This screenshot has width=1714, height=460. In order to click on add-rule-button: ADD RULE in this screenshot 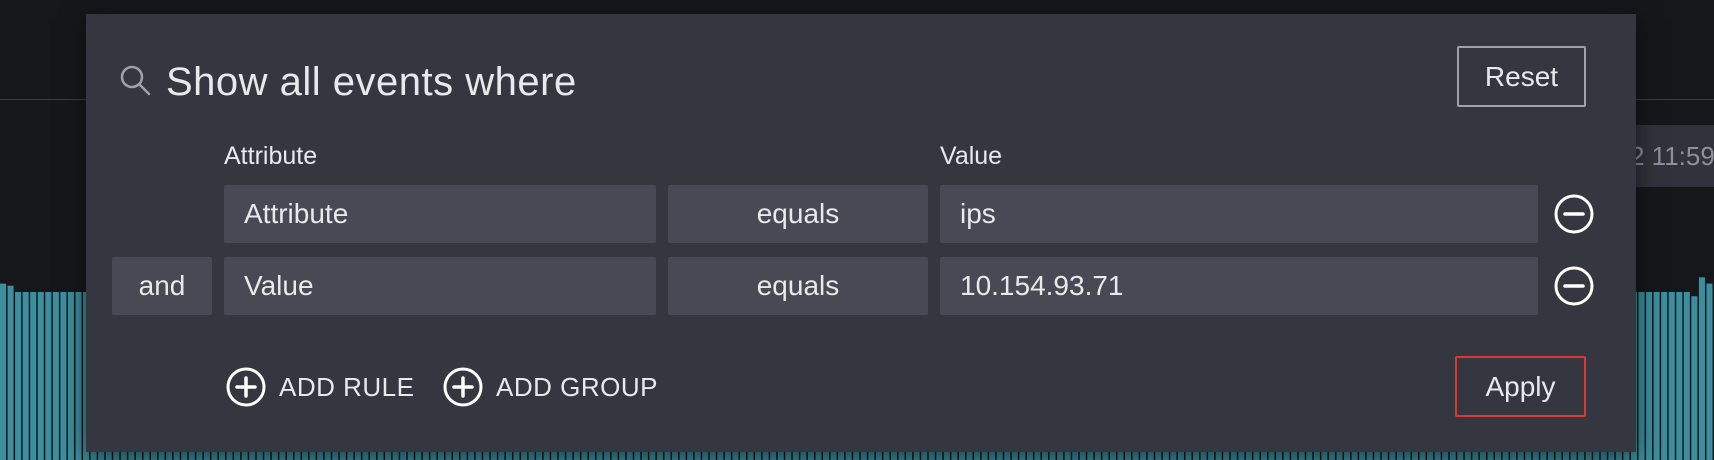, I will do `click(319, 387)`.